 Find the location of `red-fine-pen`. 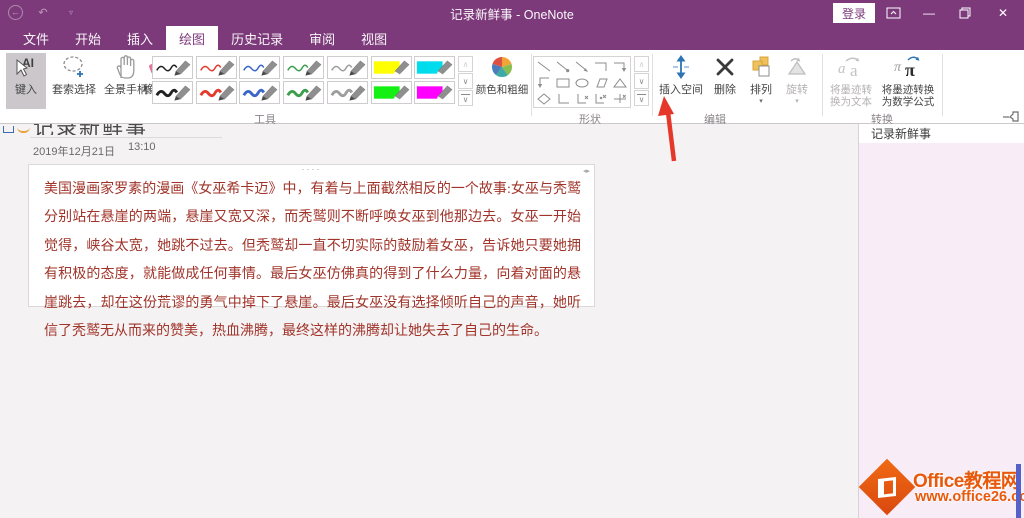

red-fine-pen is located at coordinates (216, 67).